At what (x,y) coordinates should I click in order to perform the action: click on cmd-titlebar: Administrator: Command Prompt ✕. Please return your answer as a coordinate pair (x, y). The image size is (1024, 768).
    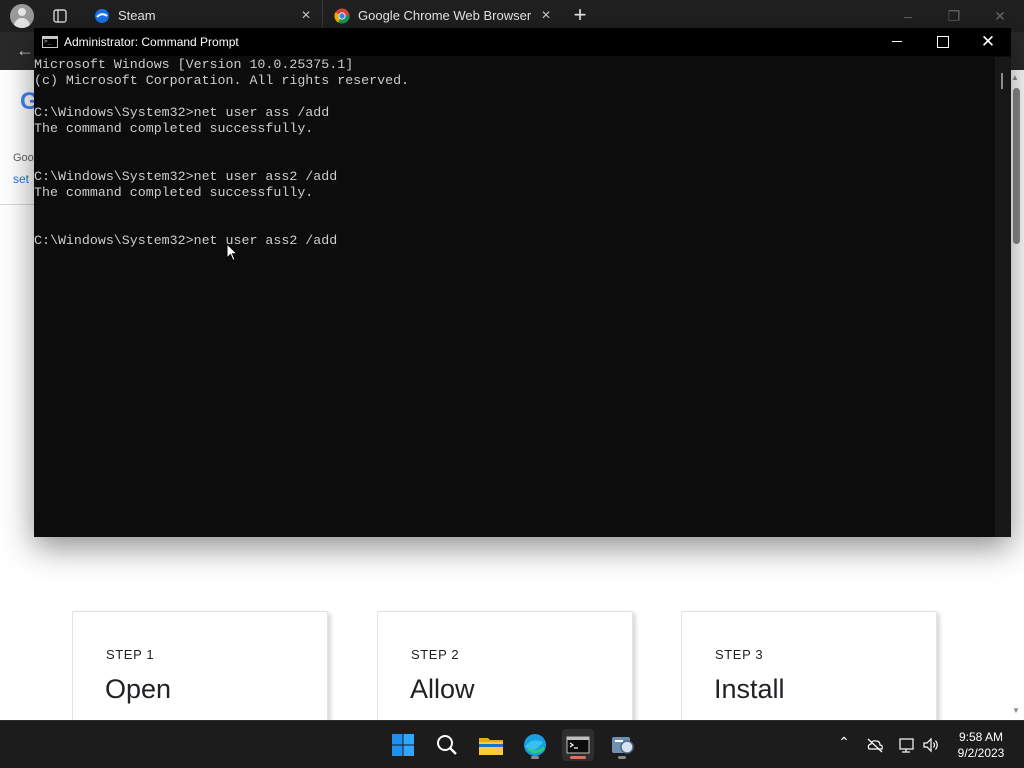
    Looking at the image, I should click on (522, 42).